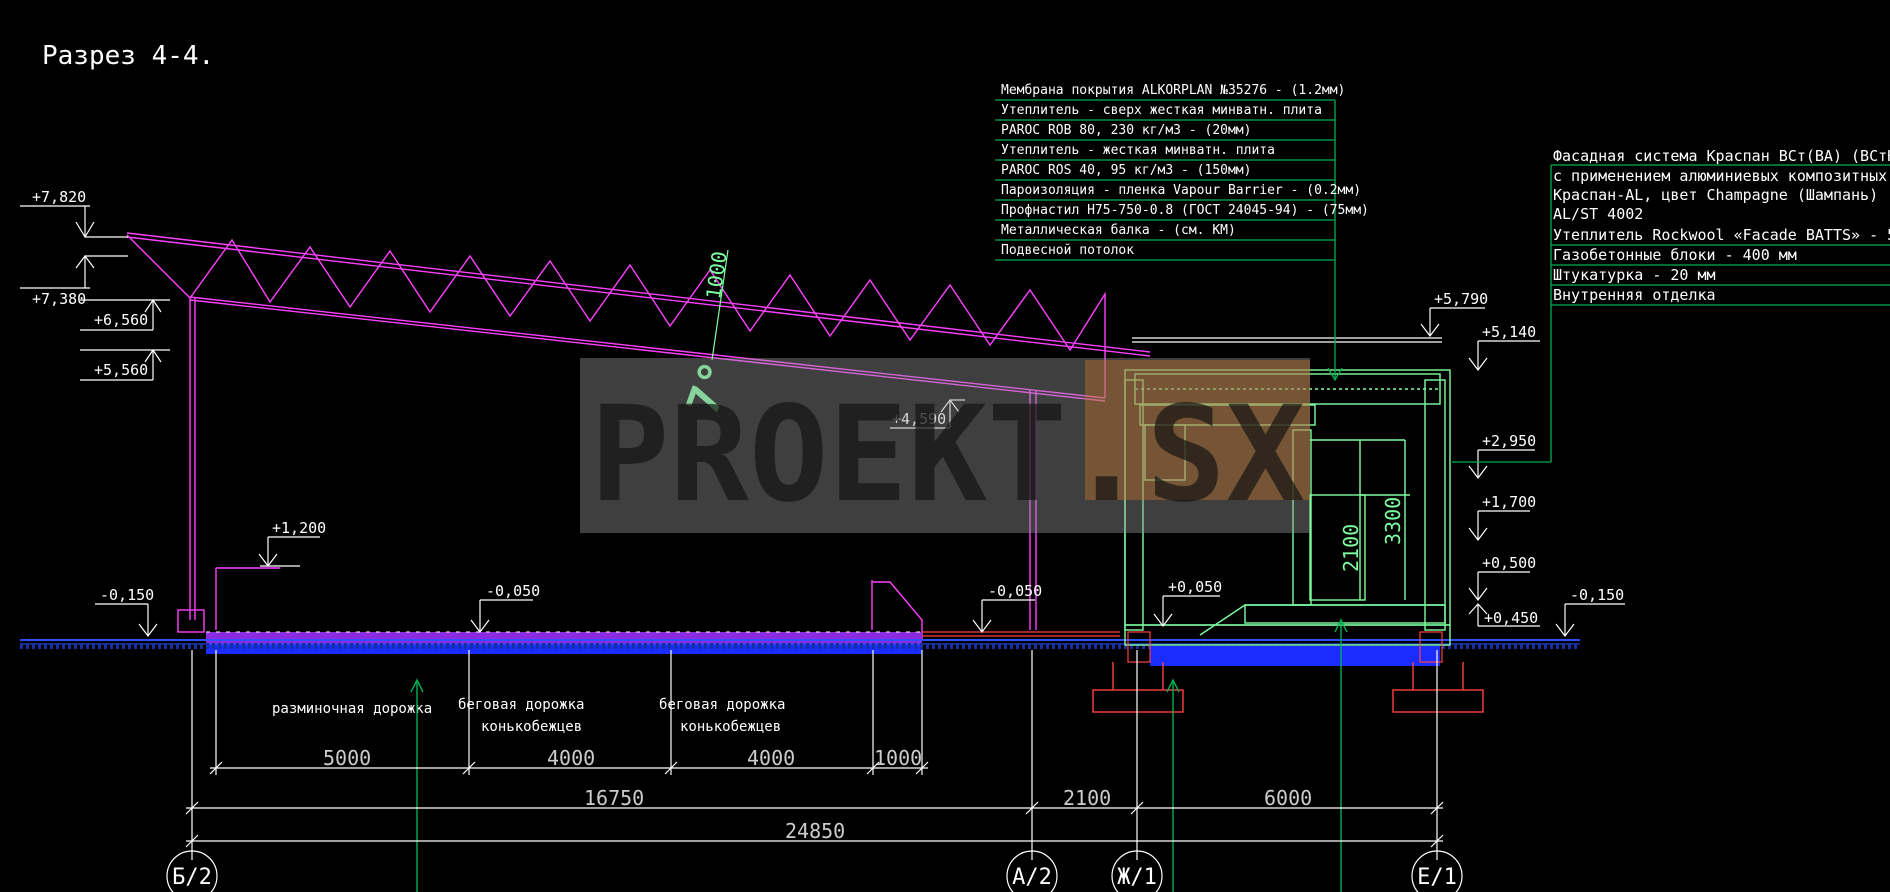 This screenshot has width=1890, height=892. Describe the element at coordinates (614, 798) in the screenshot. I see `dim-16750: 16750` at that location.